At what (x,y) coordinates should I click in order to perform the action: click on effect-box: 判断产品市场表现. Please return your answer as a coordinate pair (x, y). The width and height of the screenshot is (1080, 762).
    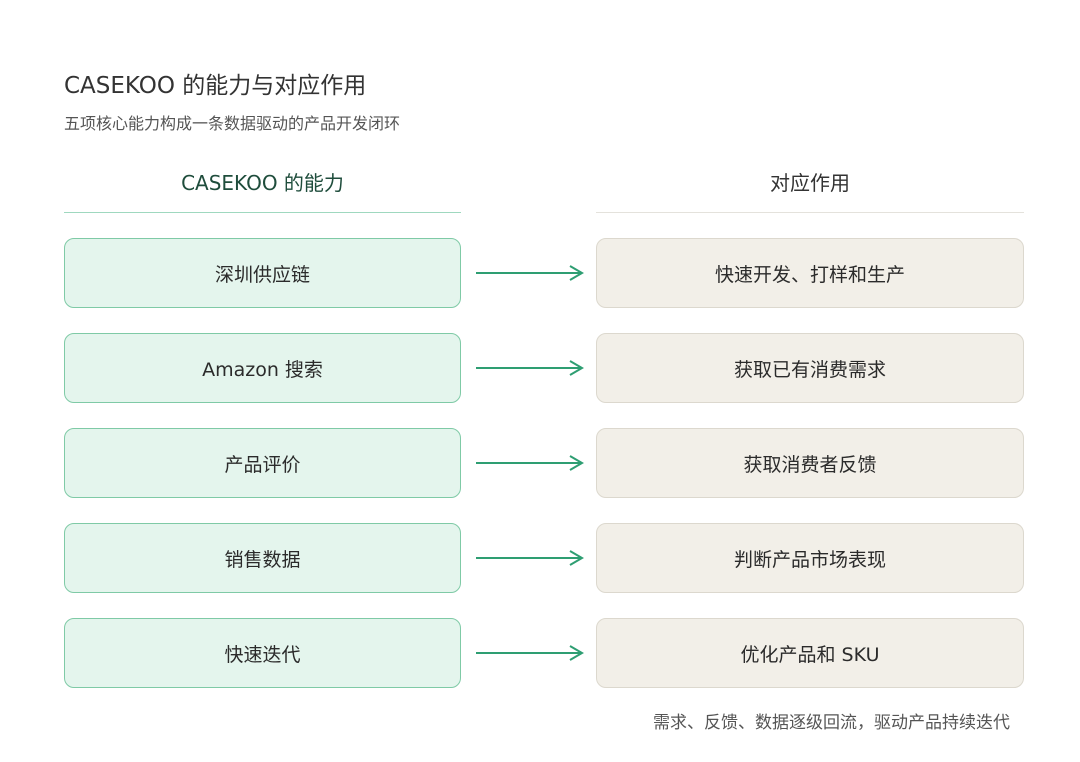
    Looking at the image, I should click on (810, 558).